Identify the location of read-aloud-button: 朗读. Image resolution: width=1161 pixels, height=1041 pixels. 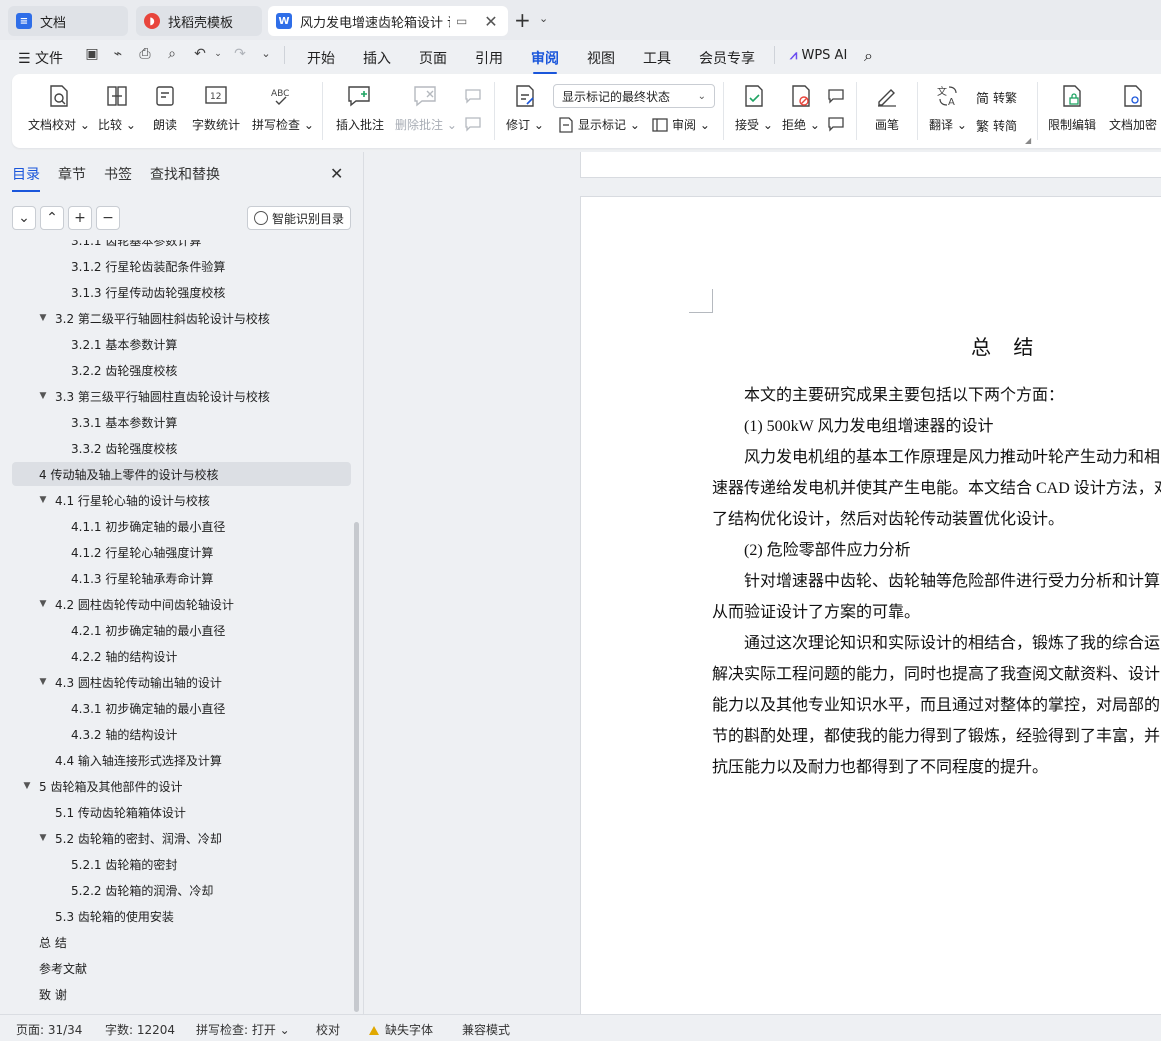
(165, 107).